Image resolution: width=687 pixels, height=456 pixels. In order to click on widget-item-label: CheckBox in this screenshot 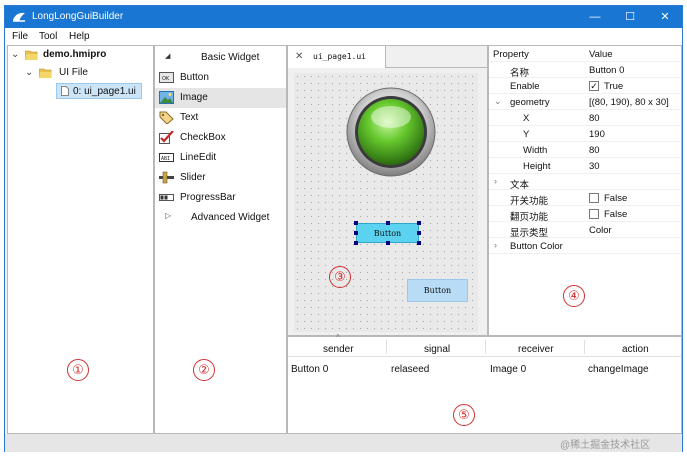, I will do `click(203, 137)`.